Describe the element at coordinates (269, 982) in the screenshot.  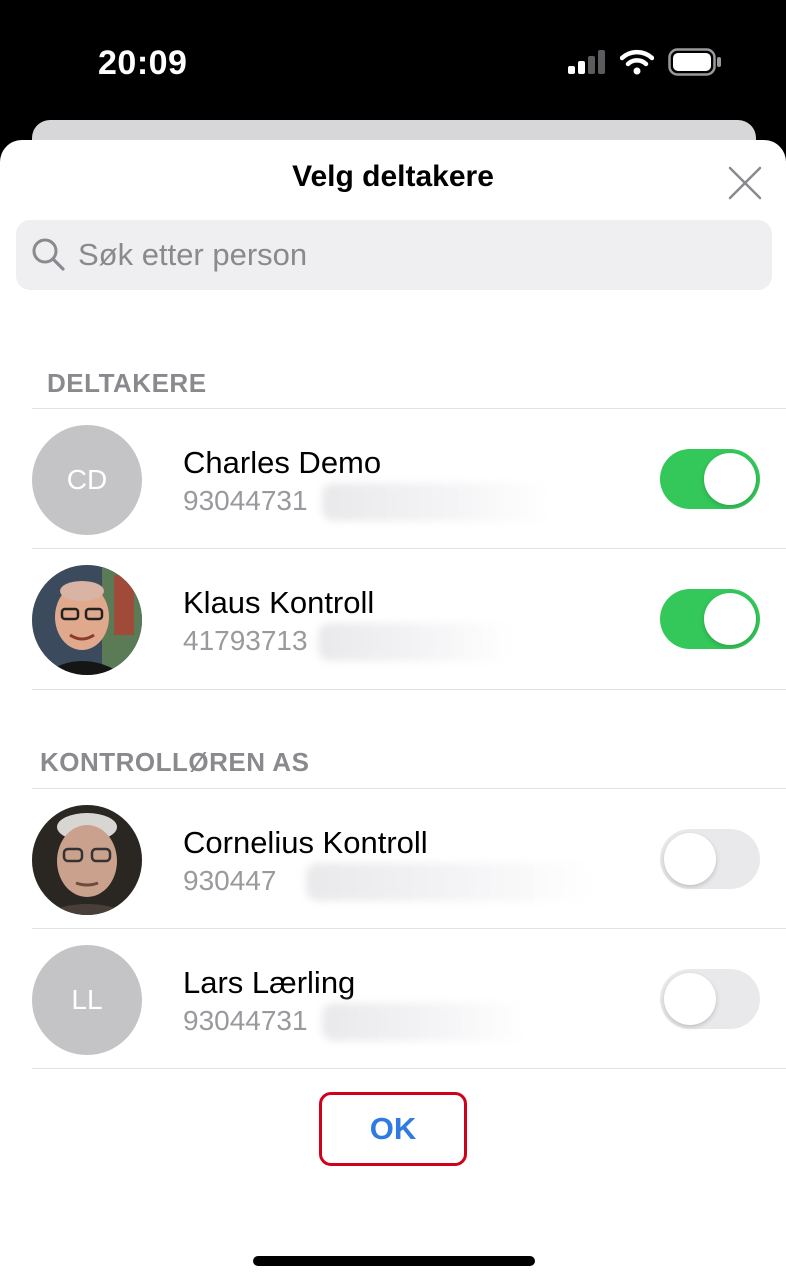
I see `person-name: Lars Lærling` at that location.